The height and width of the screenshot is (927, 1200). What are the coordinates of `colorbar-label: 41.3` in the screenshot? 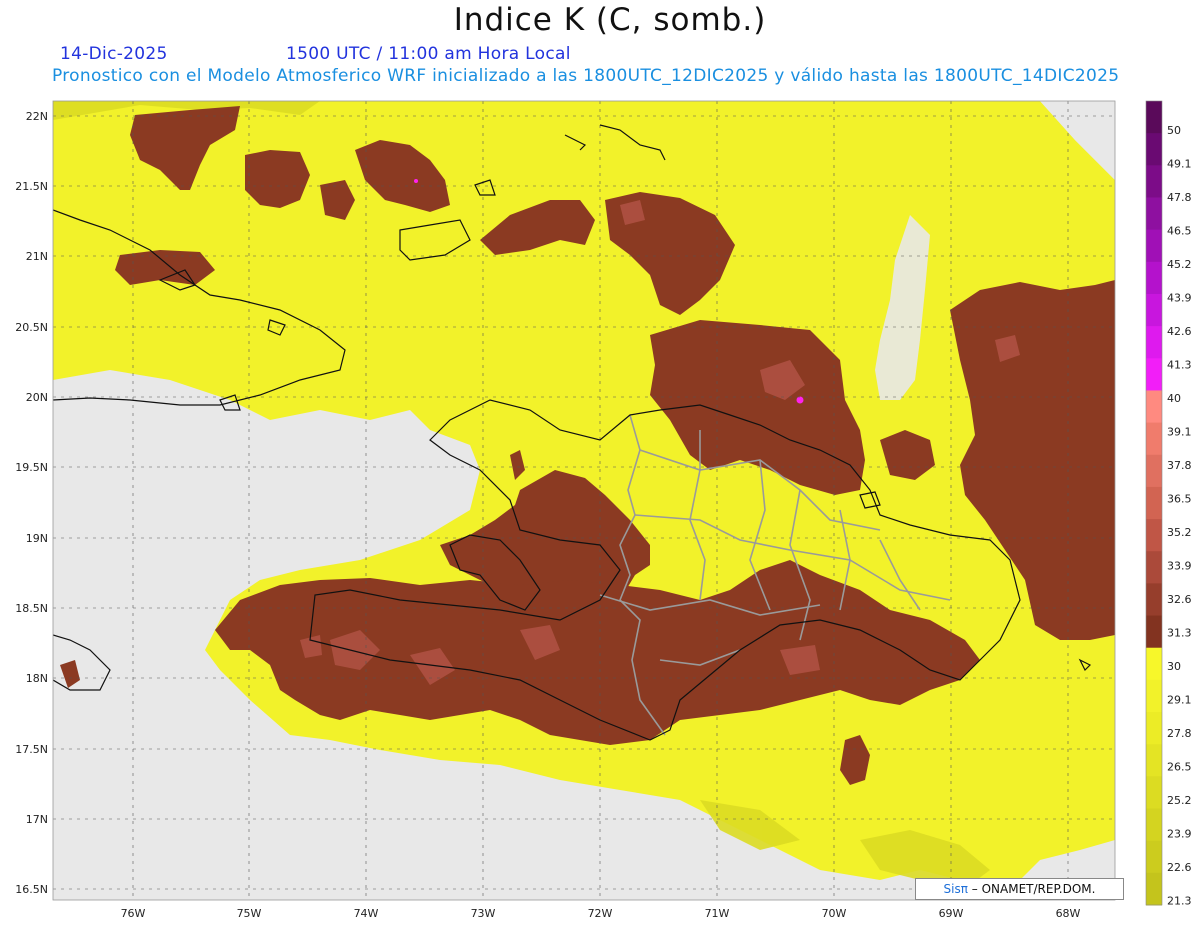 It's located at (1179, 365).